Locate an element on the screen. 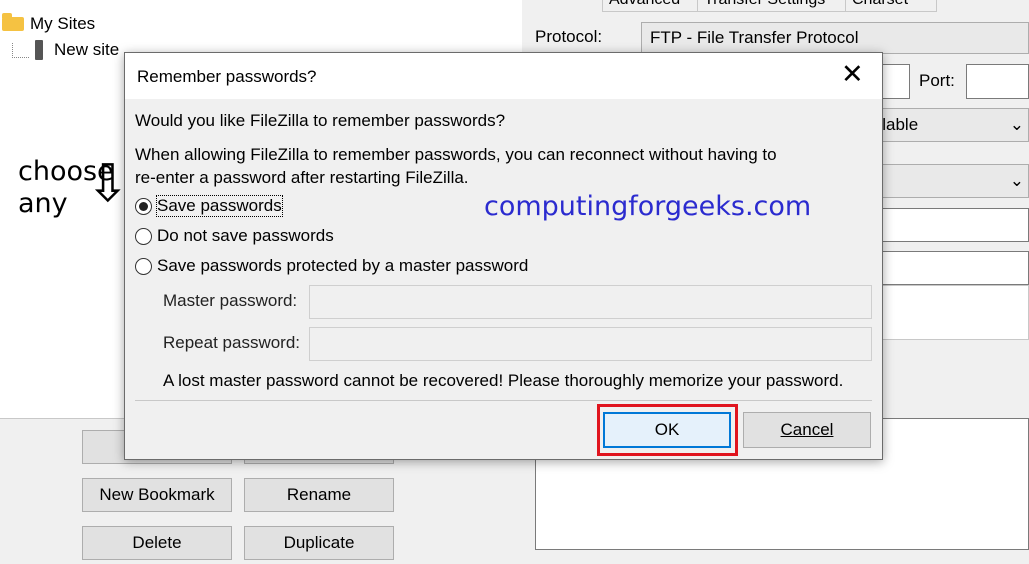 This screenshot has width=1029, height=564. dialog-divider is located at coordinates (503, 400).